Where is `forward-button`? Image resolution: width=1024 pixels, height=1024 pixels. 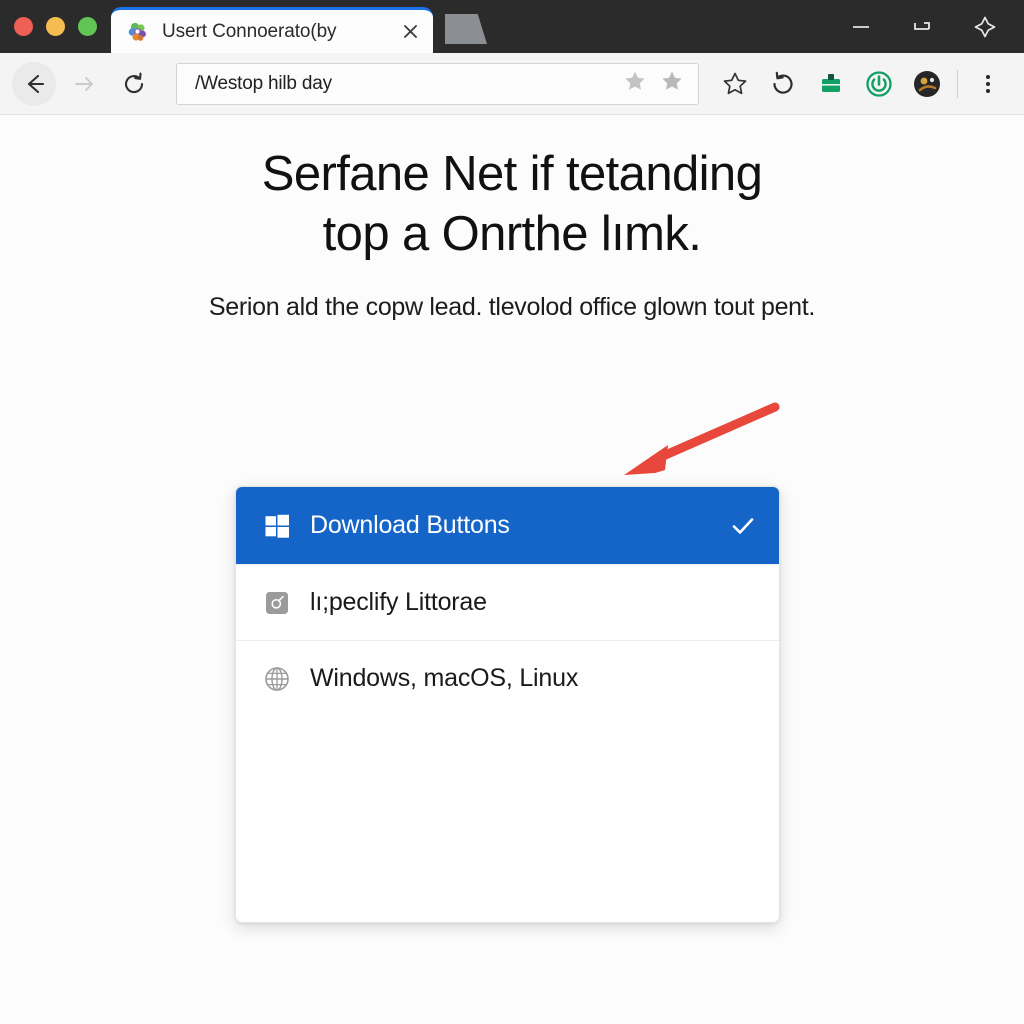
forward-button is located at coordinates (84, 84).